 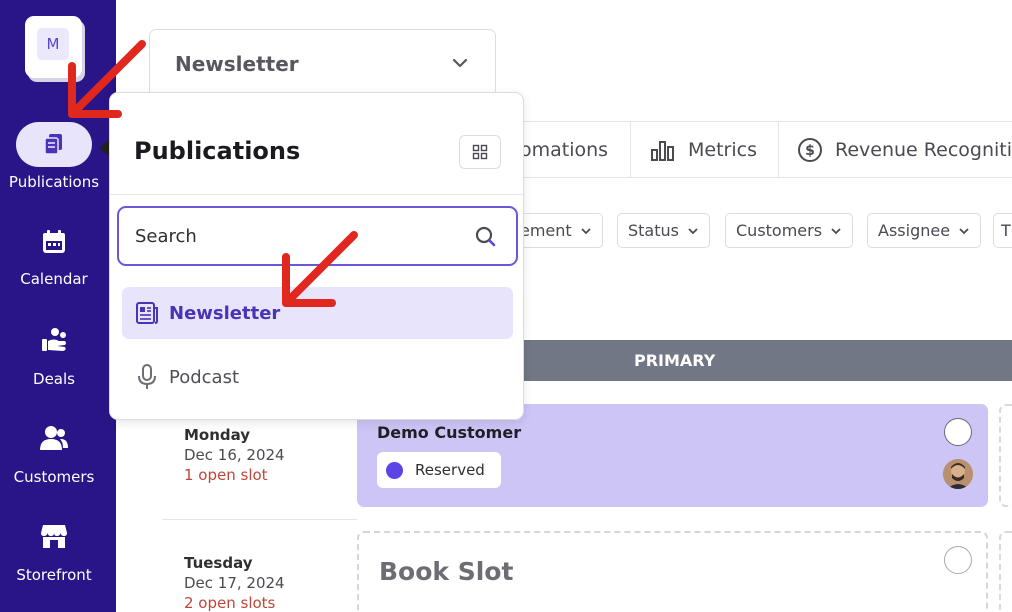 What do you see at coordinates (54, 241) in the screenshot?
I see `calendar-icon` at bounding box center [54, 241].